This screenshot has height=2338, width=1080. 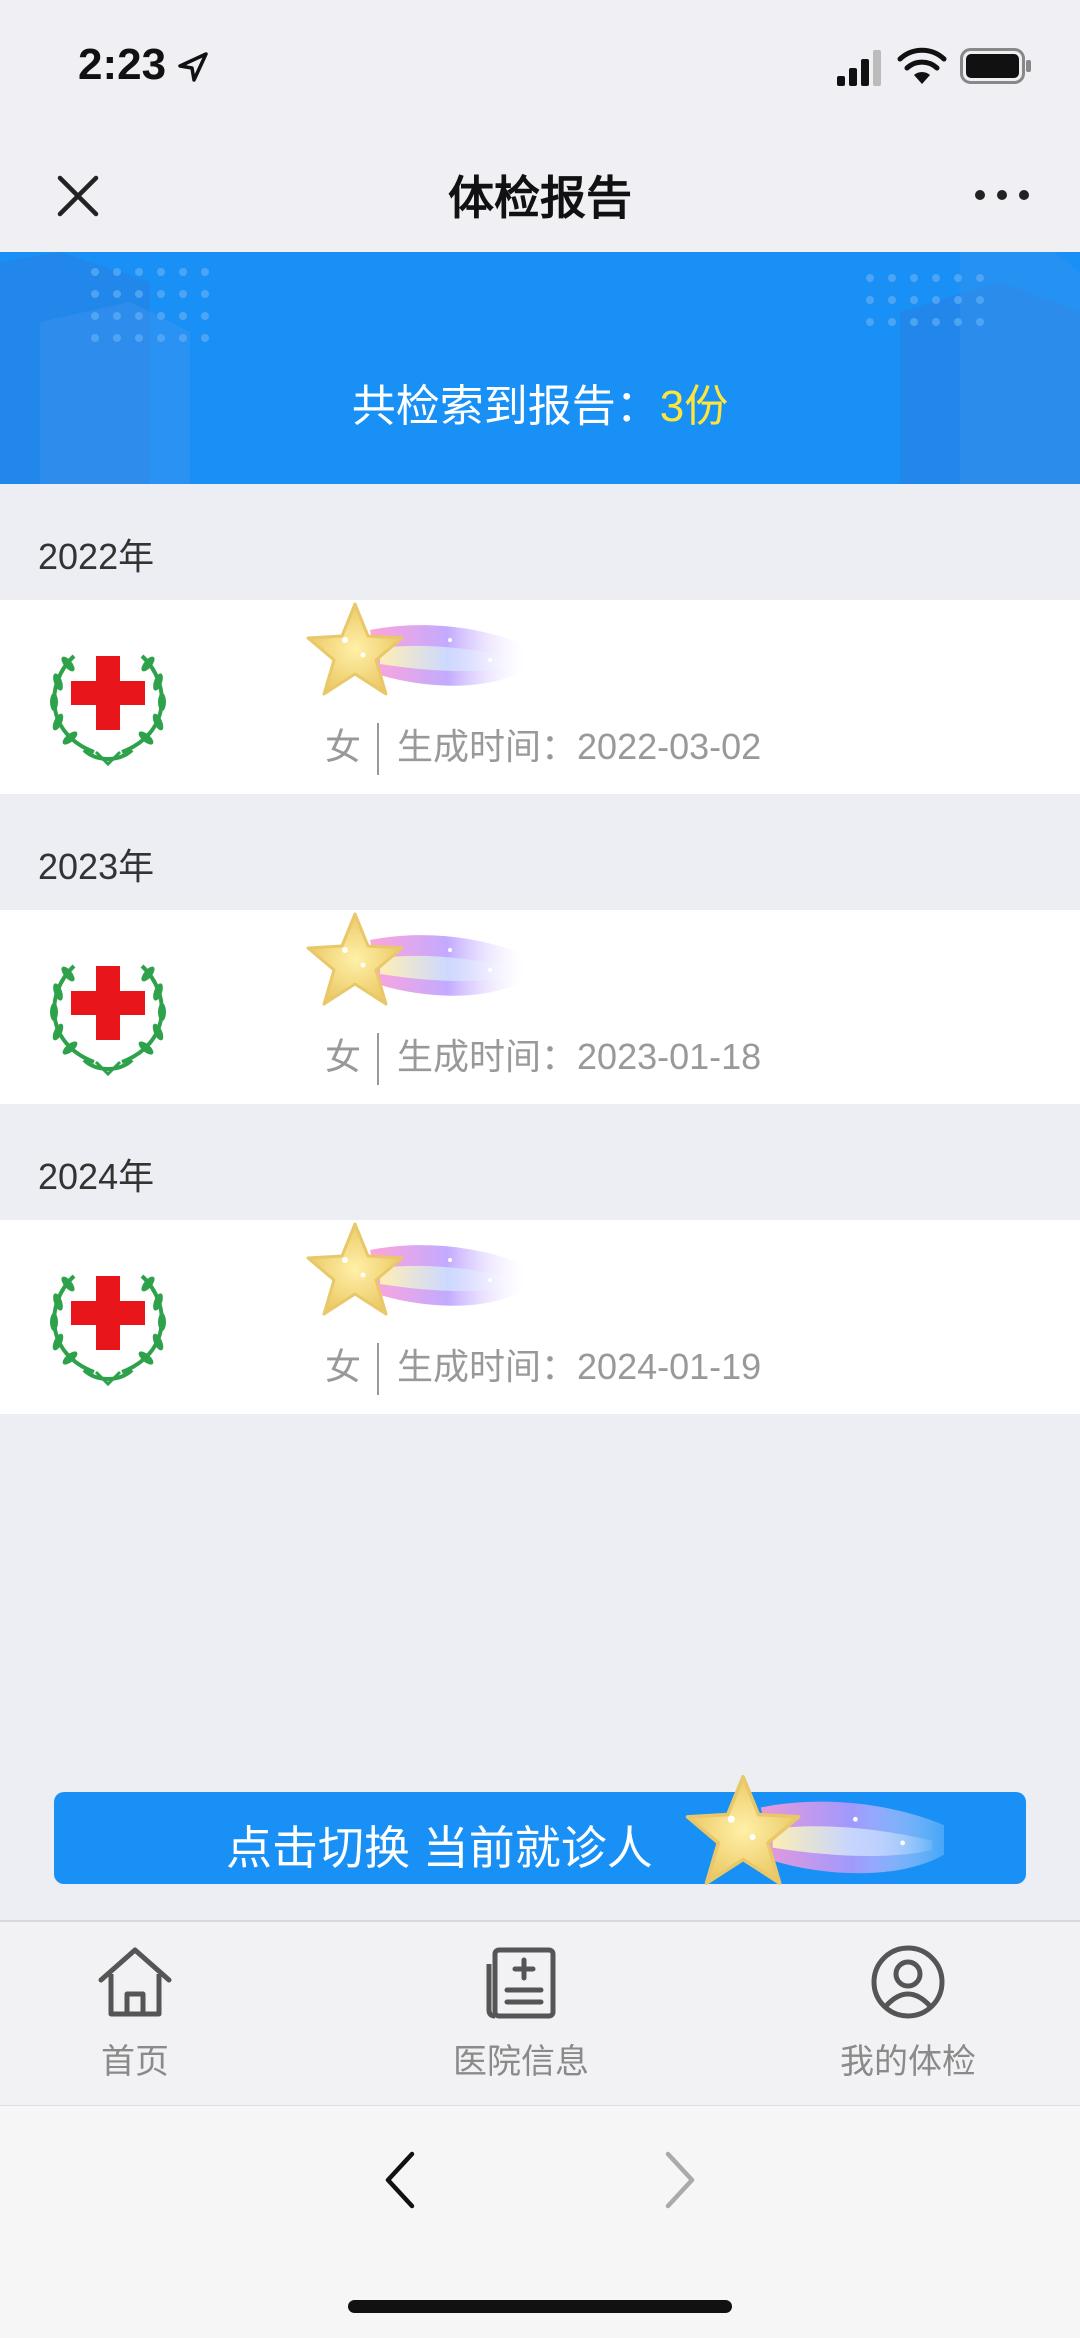 I want to click on tab-my-checkup-label: 我的体检, so click(x=908, y=2062).